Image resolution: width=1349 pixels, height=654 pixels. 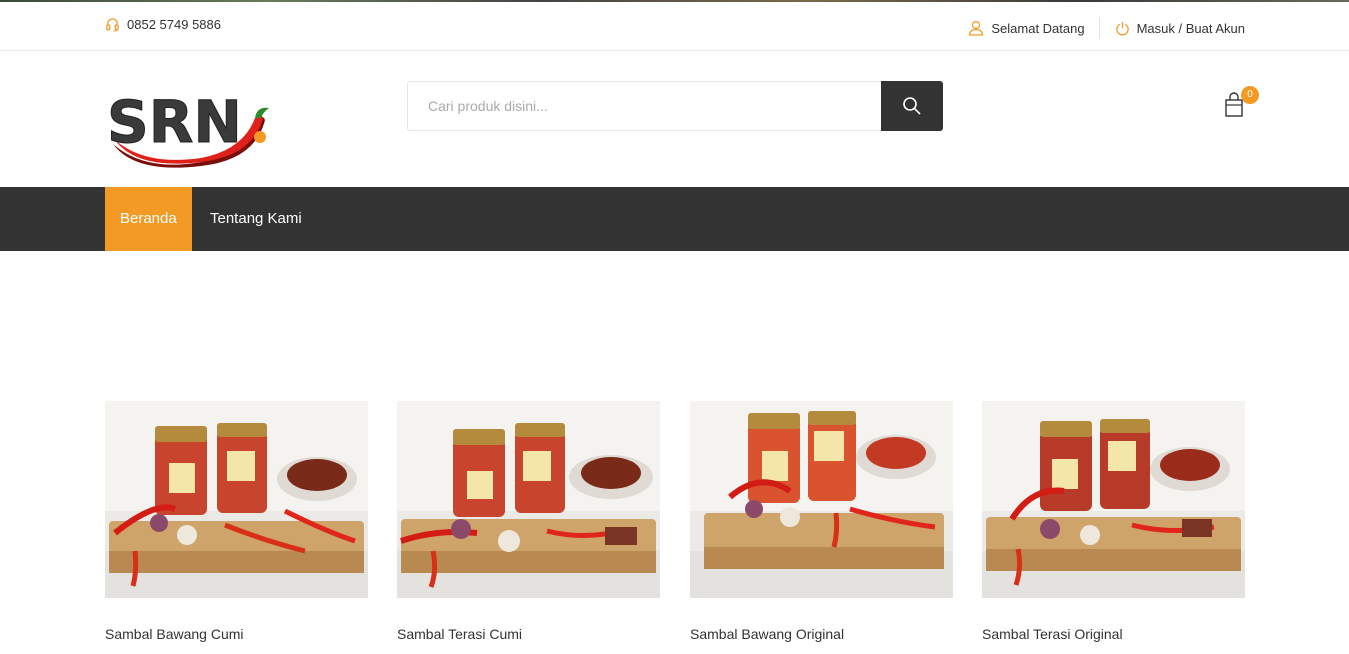 What do you see at coordinates (976, 28) in the screenshot?
I see `user-icon` at bounding box center [976, 28].